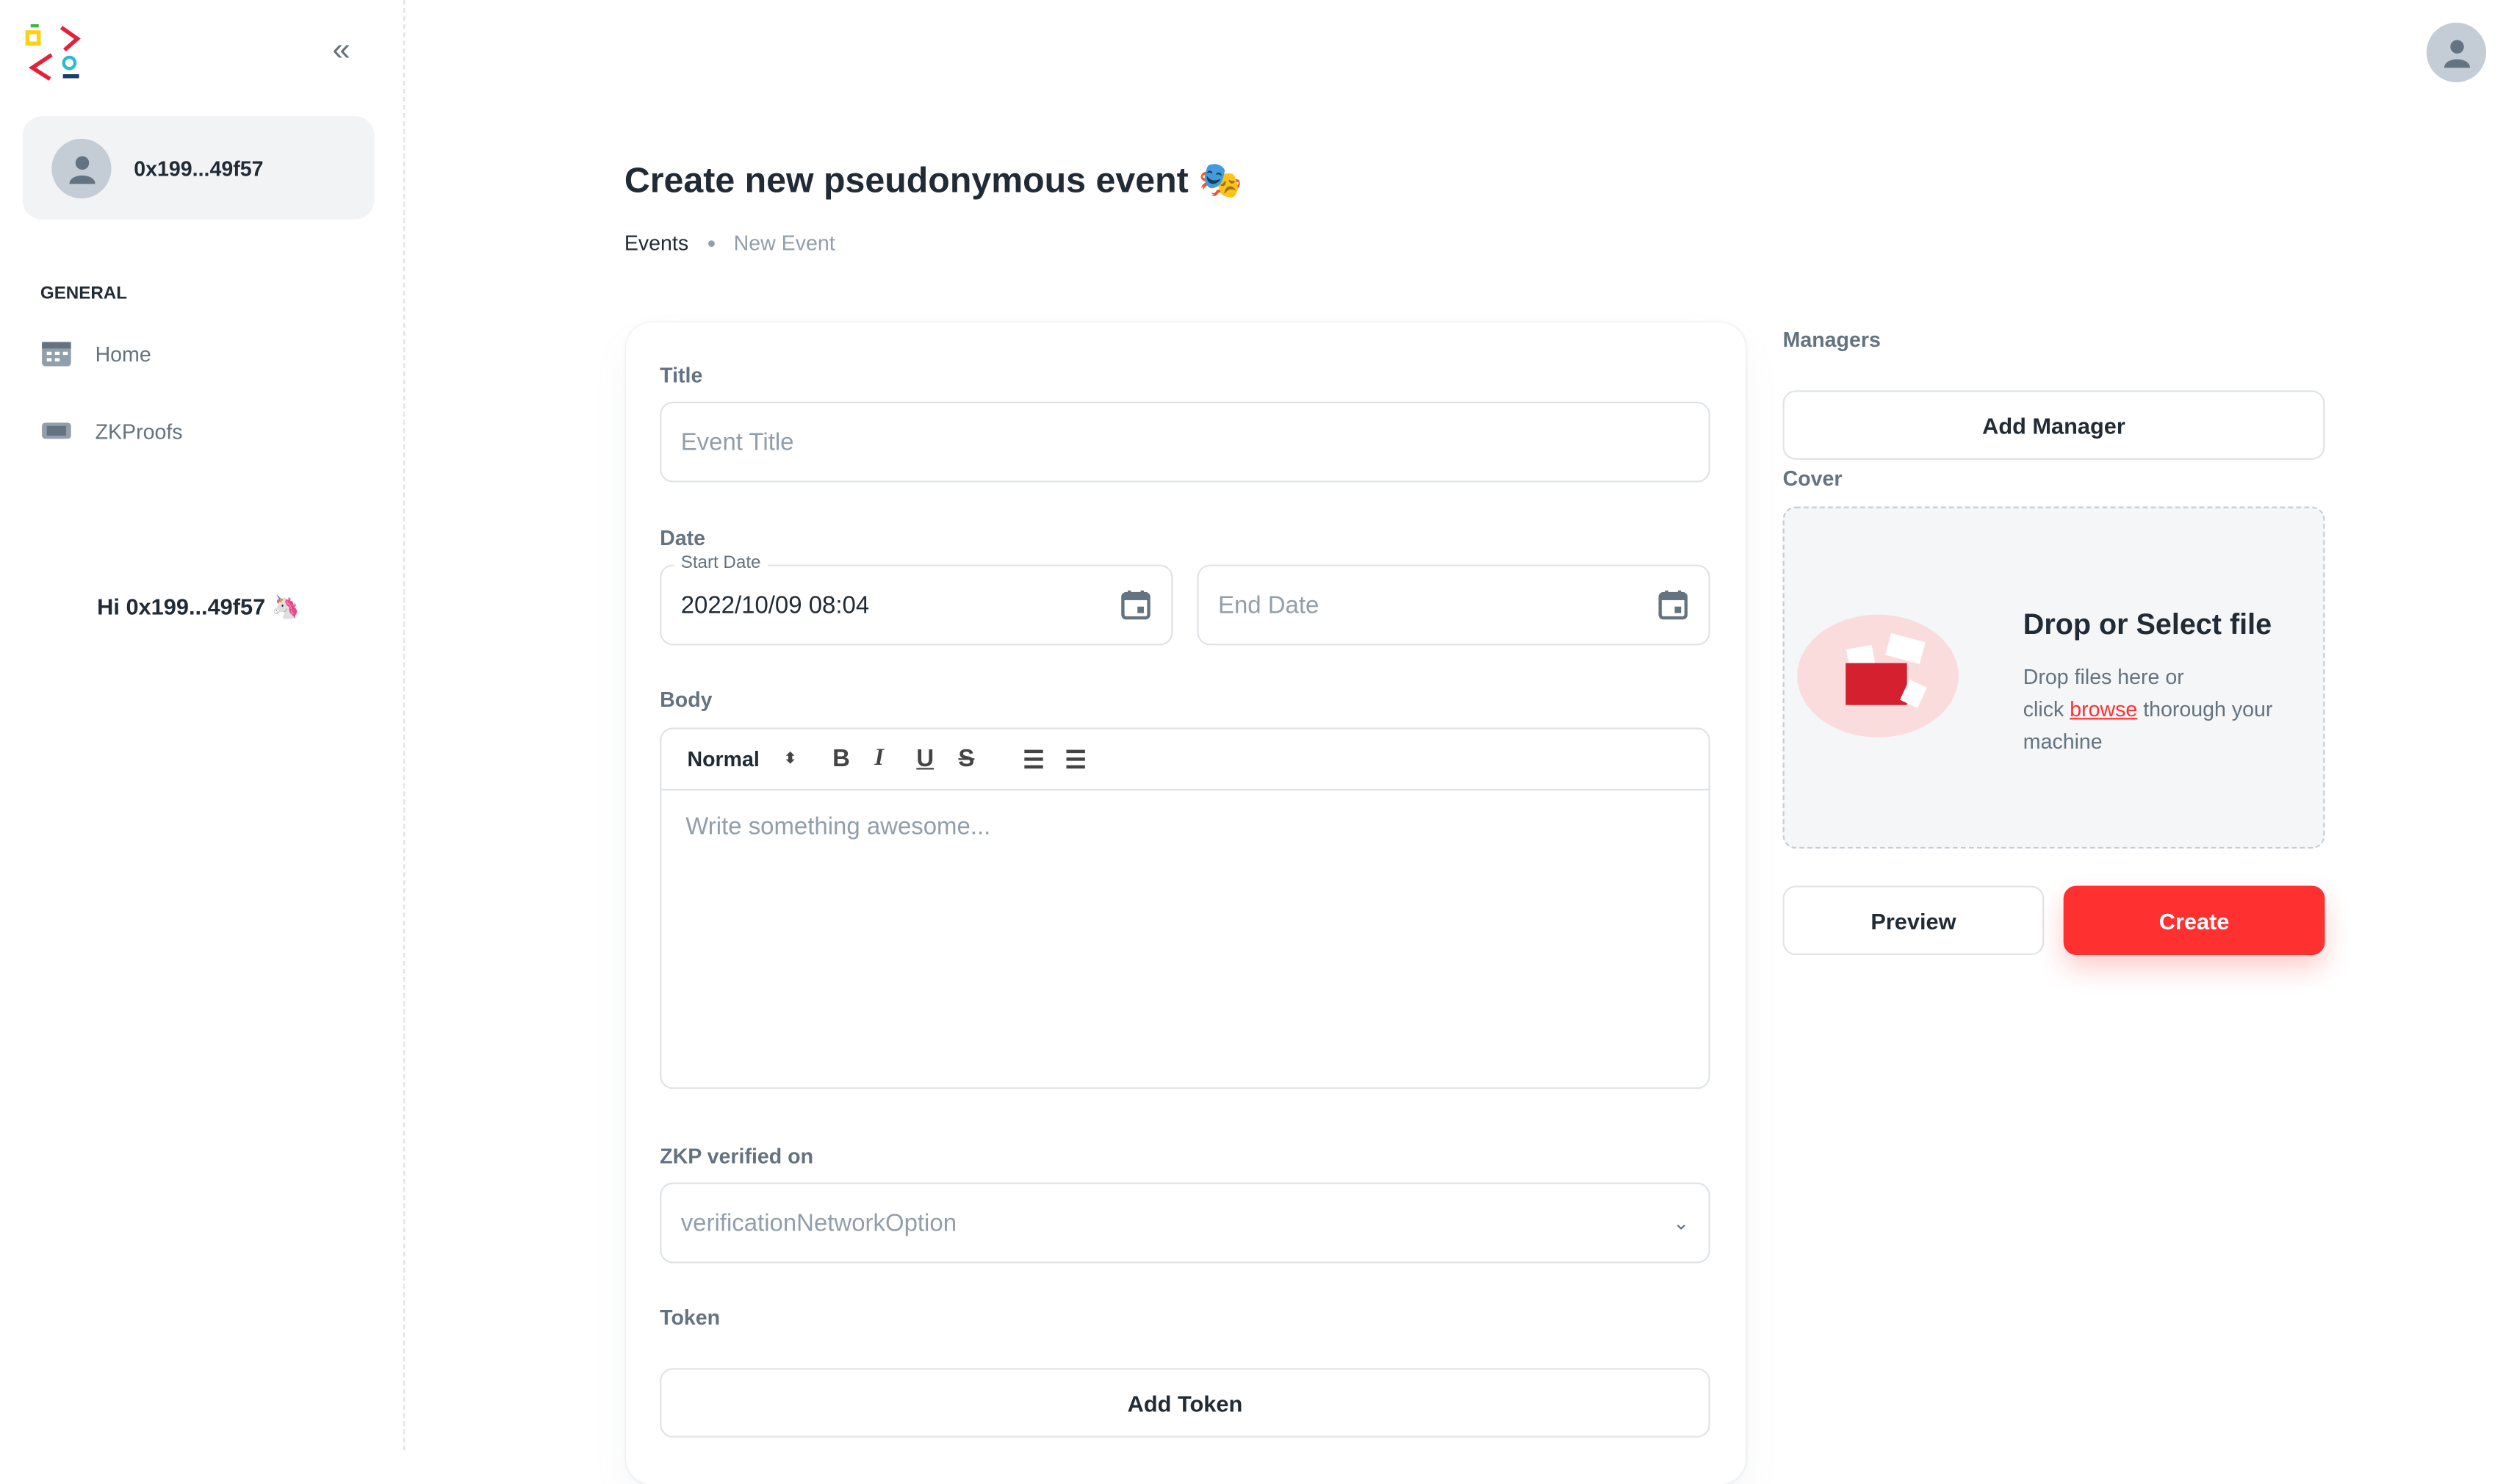 The width and height of the screenshot is (2517, 1484). I want to click on date-label: Date, so click(683, 537).